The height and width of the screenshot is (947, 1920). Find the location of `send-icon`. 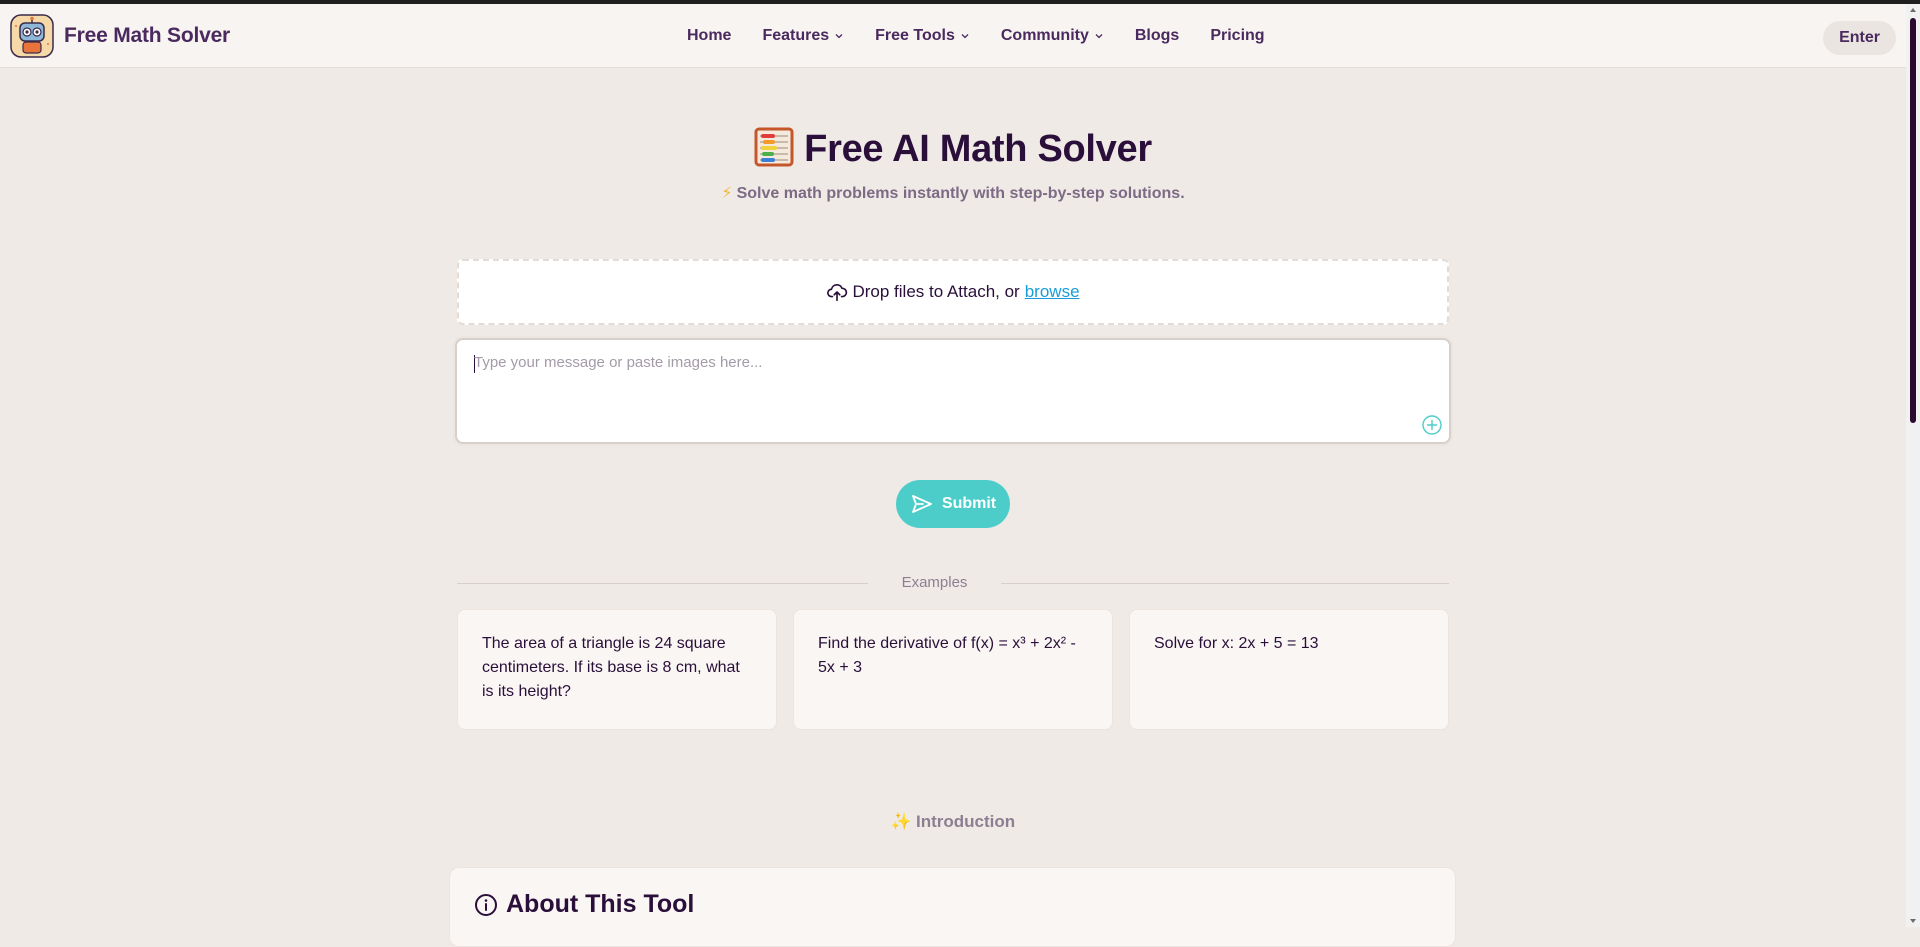

send-icon is located at coordinates (921, 504).